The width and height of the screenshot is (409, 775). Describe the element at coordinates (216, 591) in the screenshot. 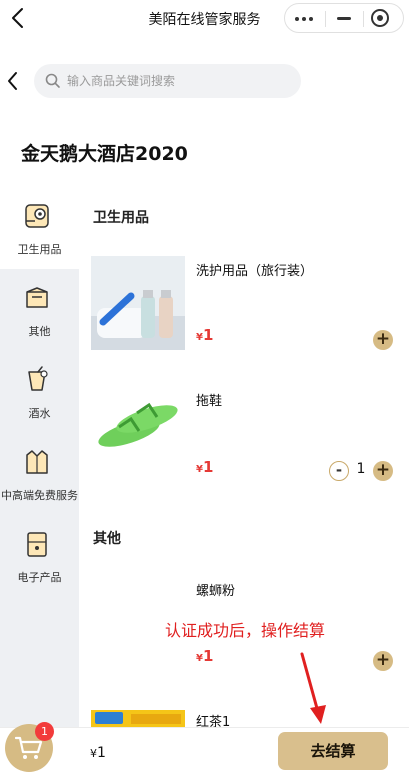

I see `product-name: 螺蛳粉` at that location.